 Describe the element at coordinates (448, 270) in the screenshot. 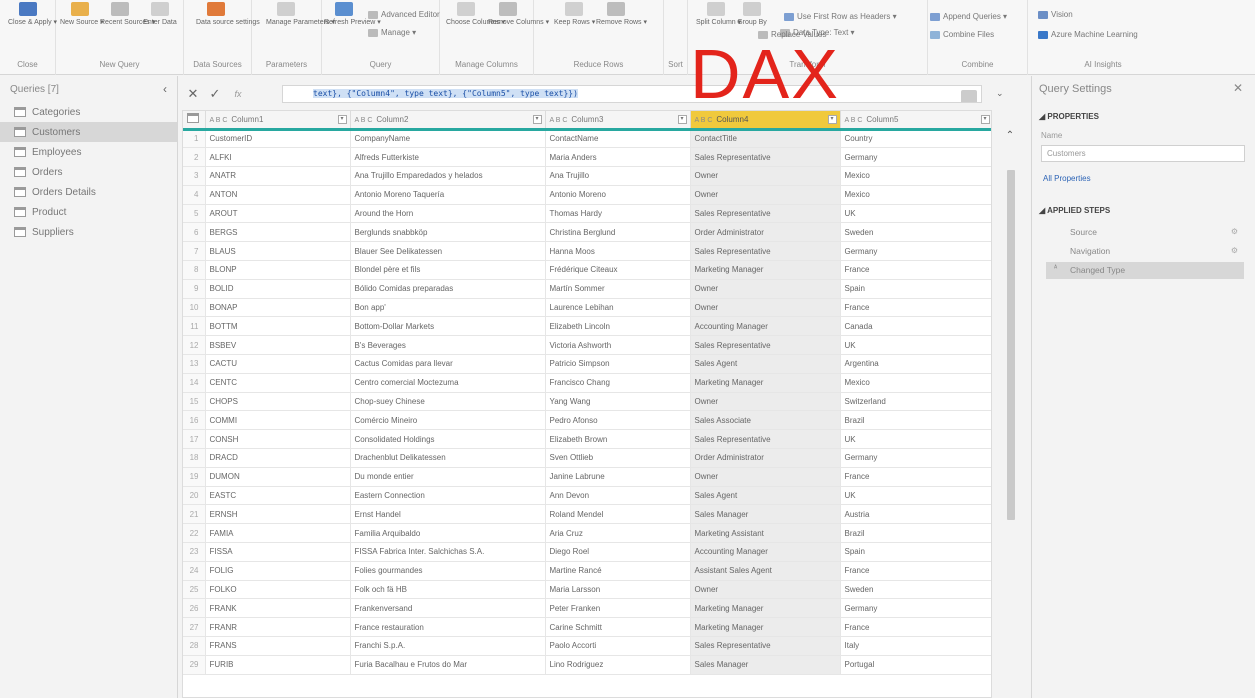

I see `table-cell: Blondel père et fils` at that location.